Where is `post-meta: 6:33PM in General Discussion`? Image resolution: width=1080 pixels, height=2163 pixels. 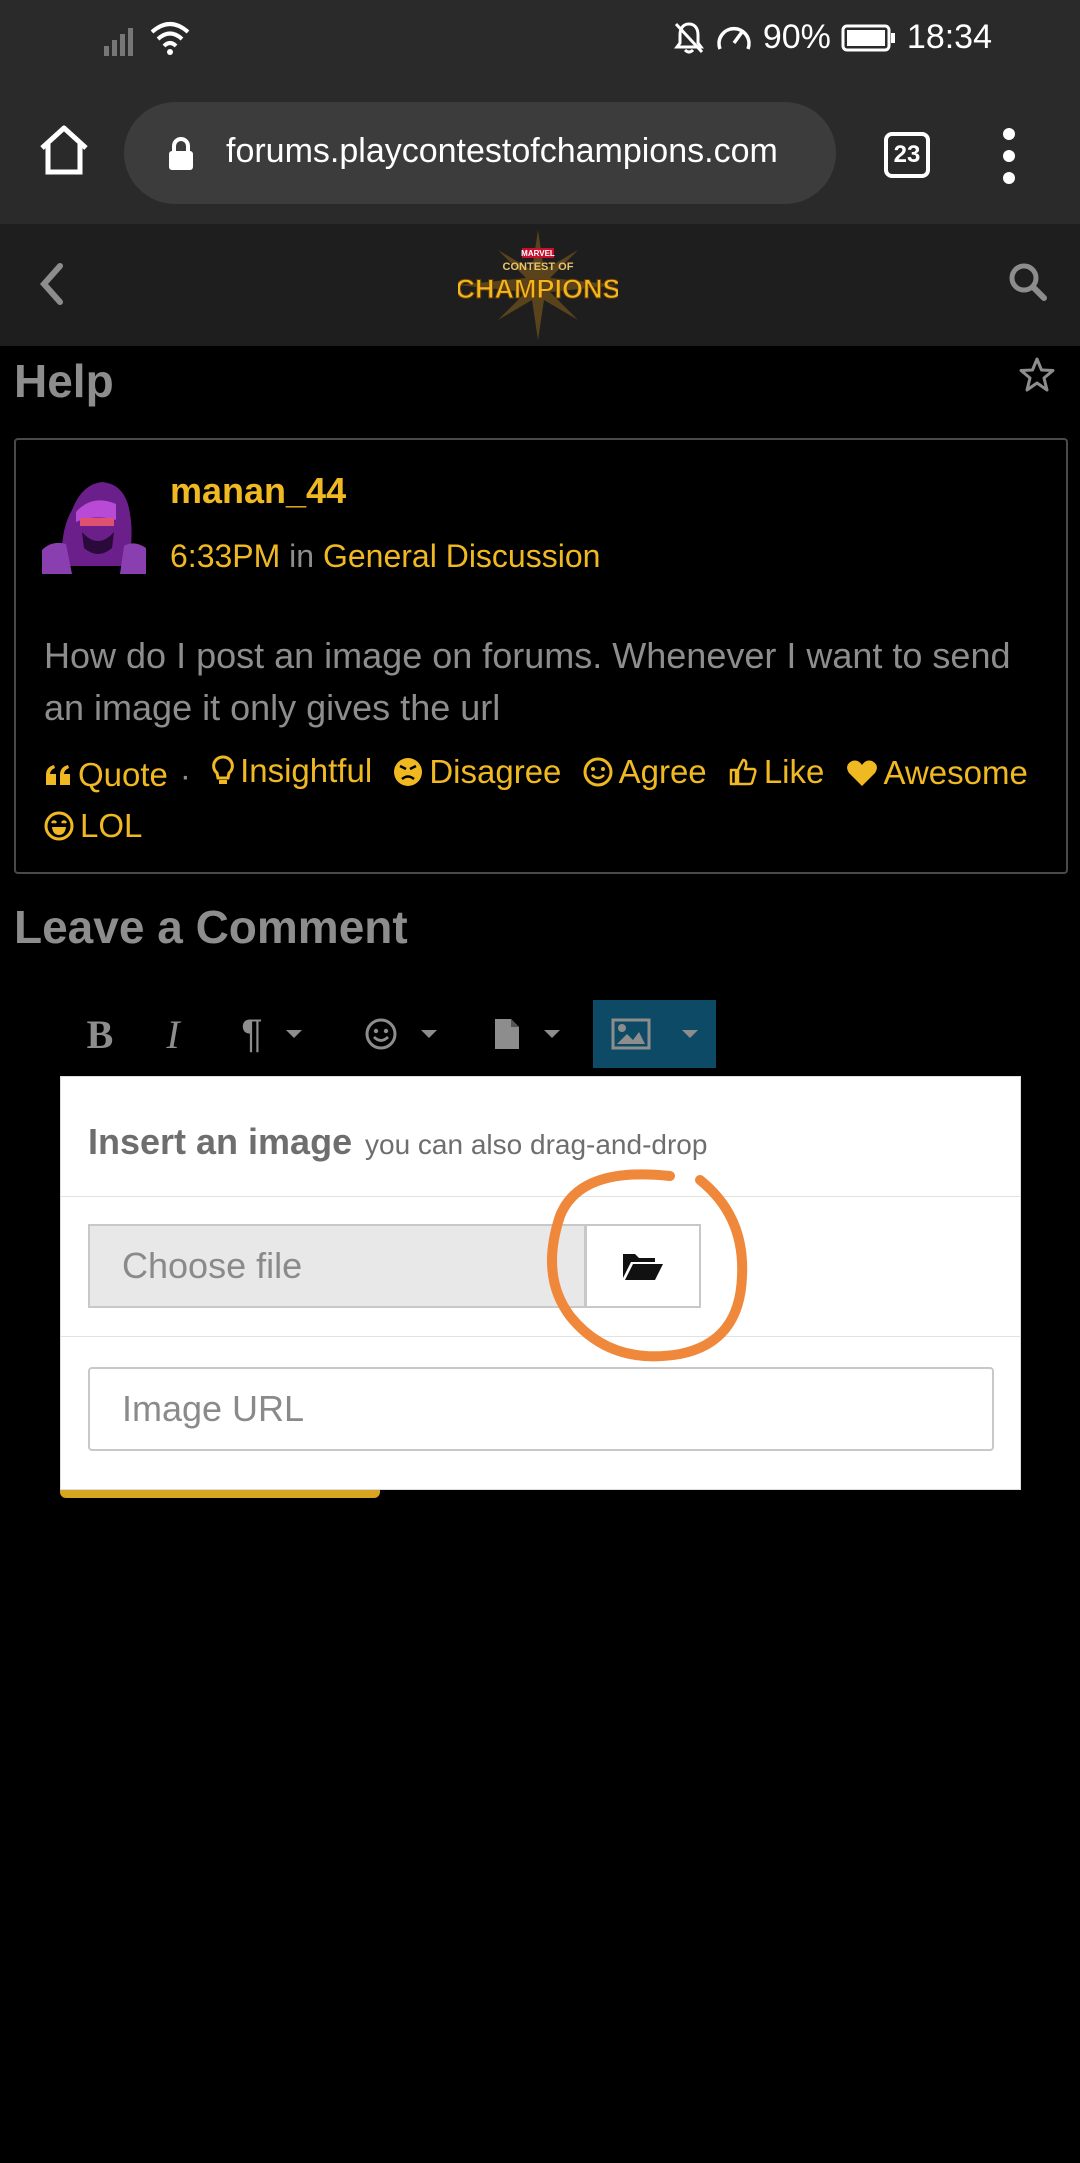 post-meta: 6:33PM in General Discussion is located at coordinates (385, 556).